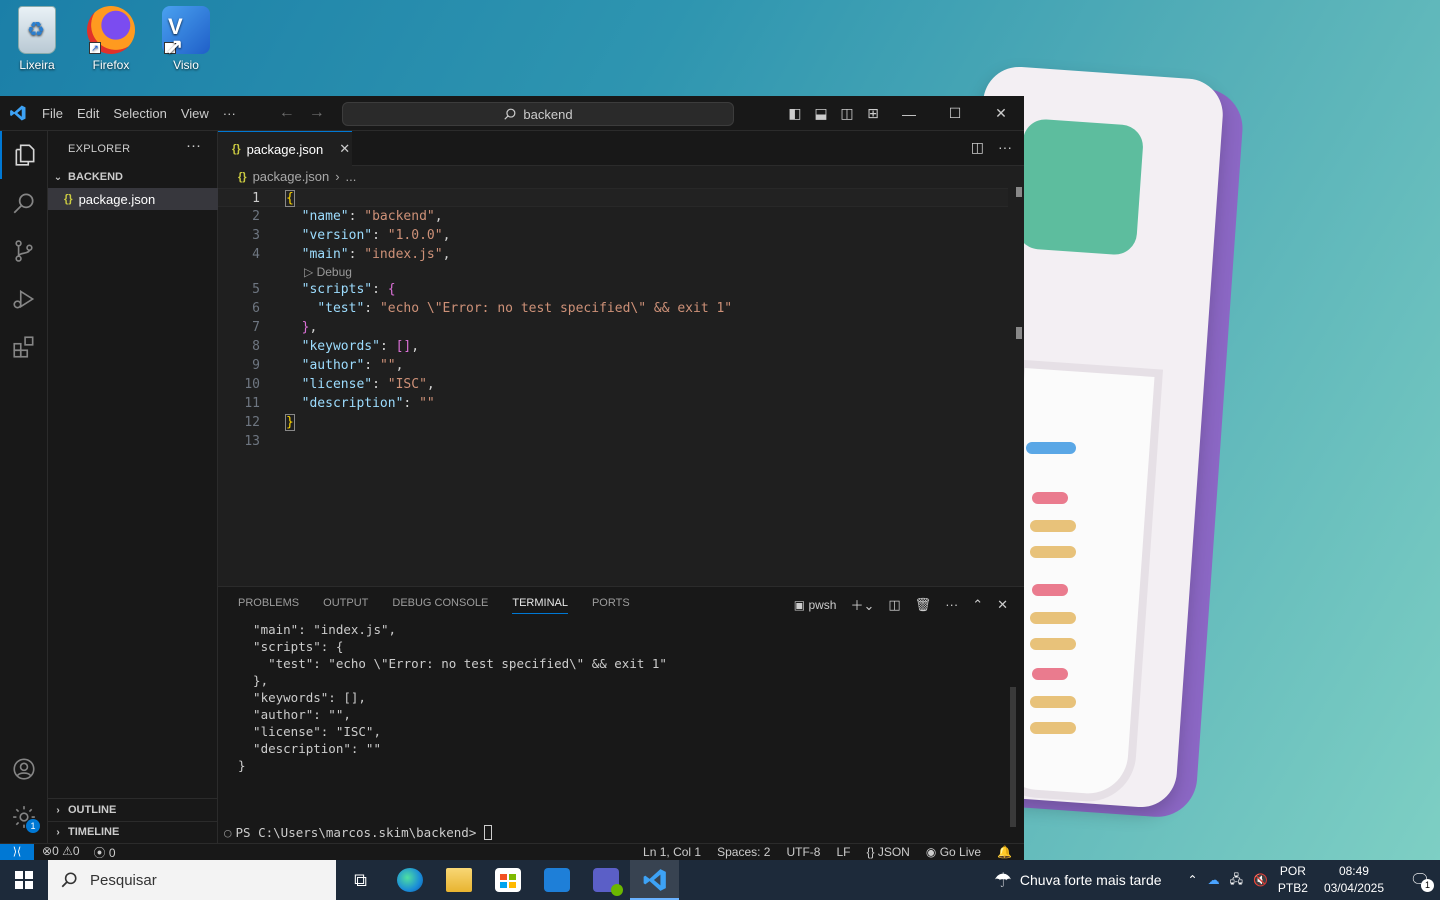 This screenshot has width=1440, height=900. What do you see at coordinates (291, 176) in the screenshot?
I see `breadcrumb-file: package.json` at bounding box center [291, 176].